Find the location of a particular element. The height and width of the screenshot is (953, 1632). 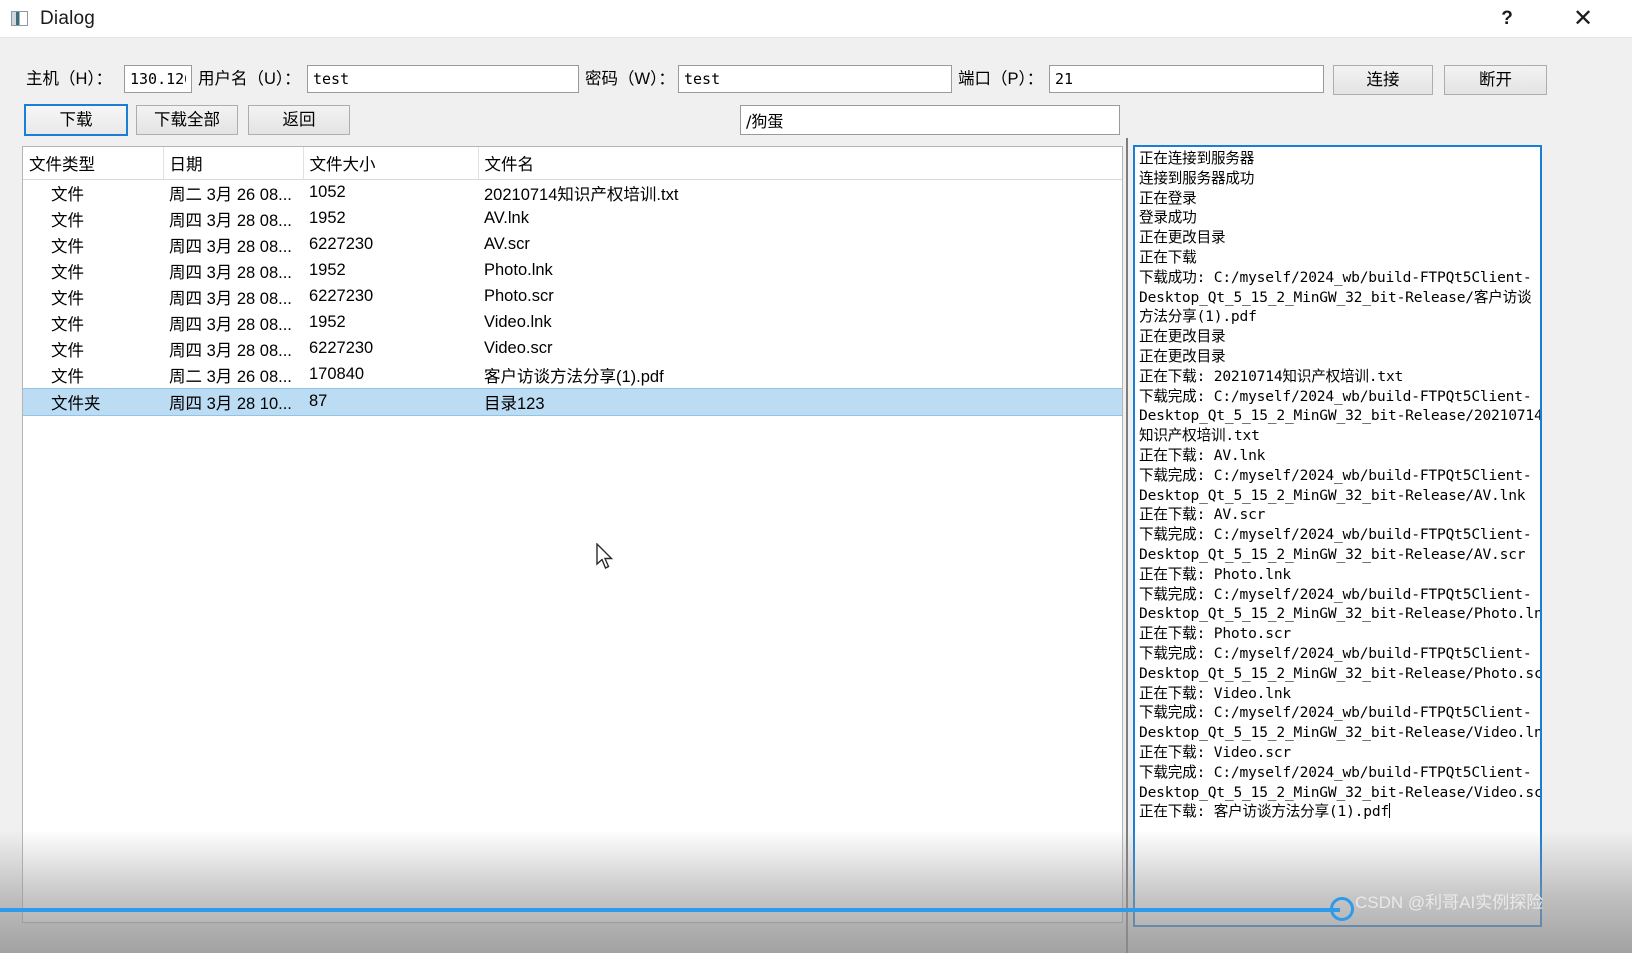

disconnect-button: 断开 is located at coordinates (1495, 80).